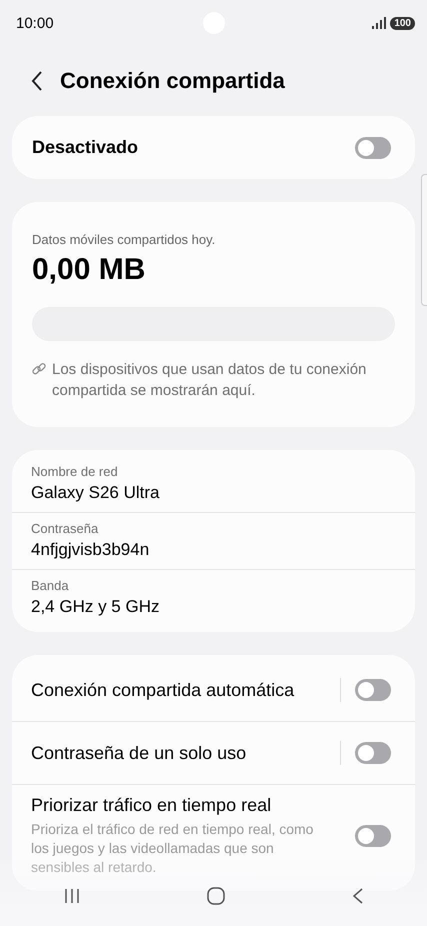 Image resolution: width=427 pixels, height=926 pixels. Describe the element at coordinates (65, 528) in the screenshot. I see `field-label: Contraseña` at that location.